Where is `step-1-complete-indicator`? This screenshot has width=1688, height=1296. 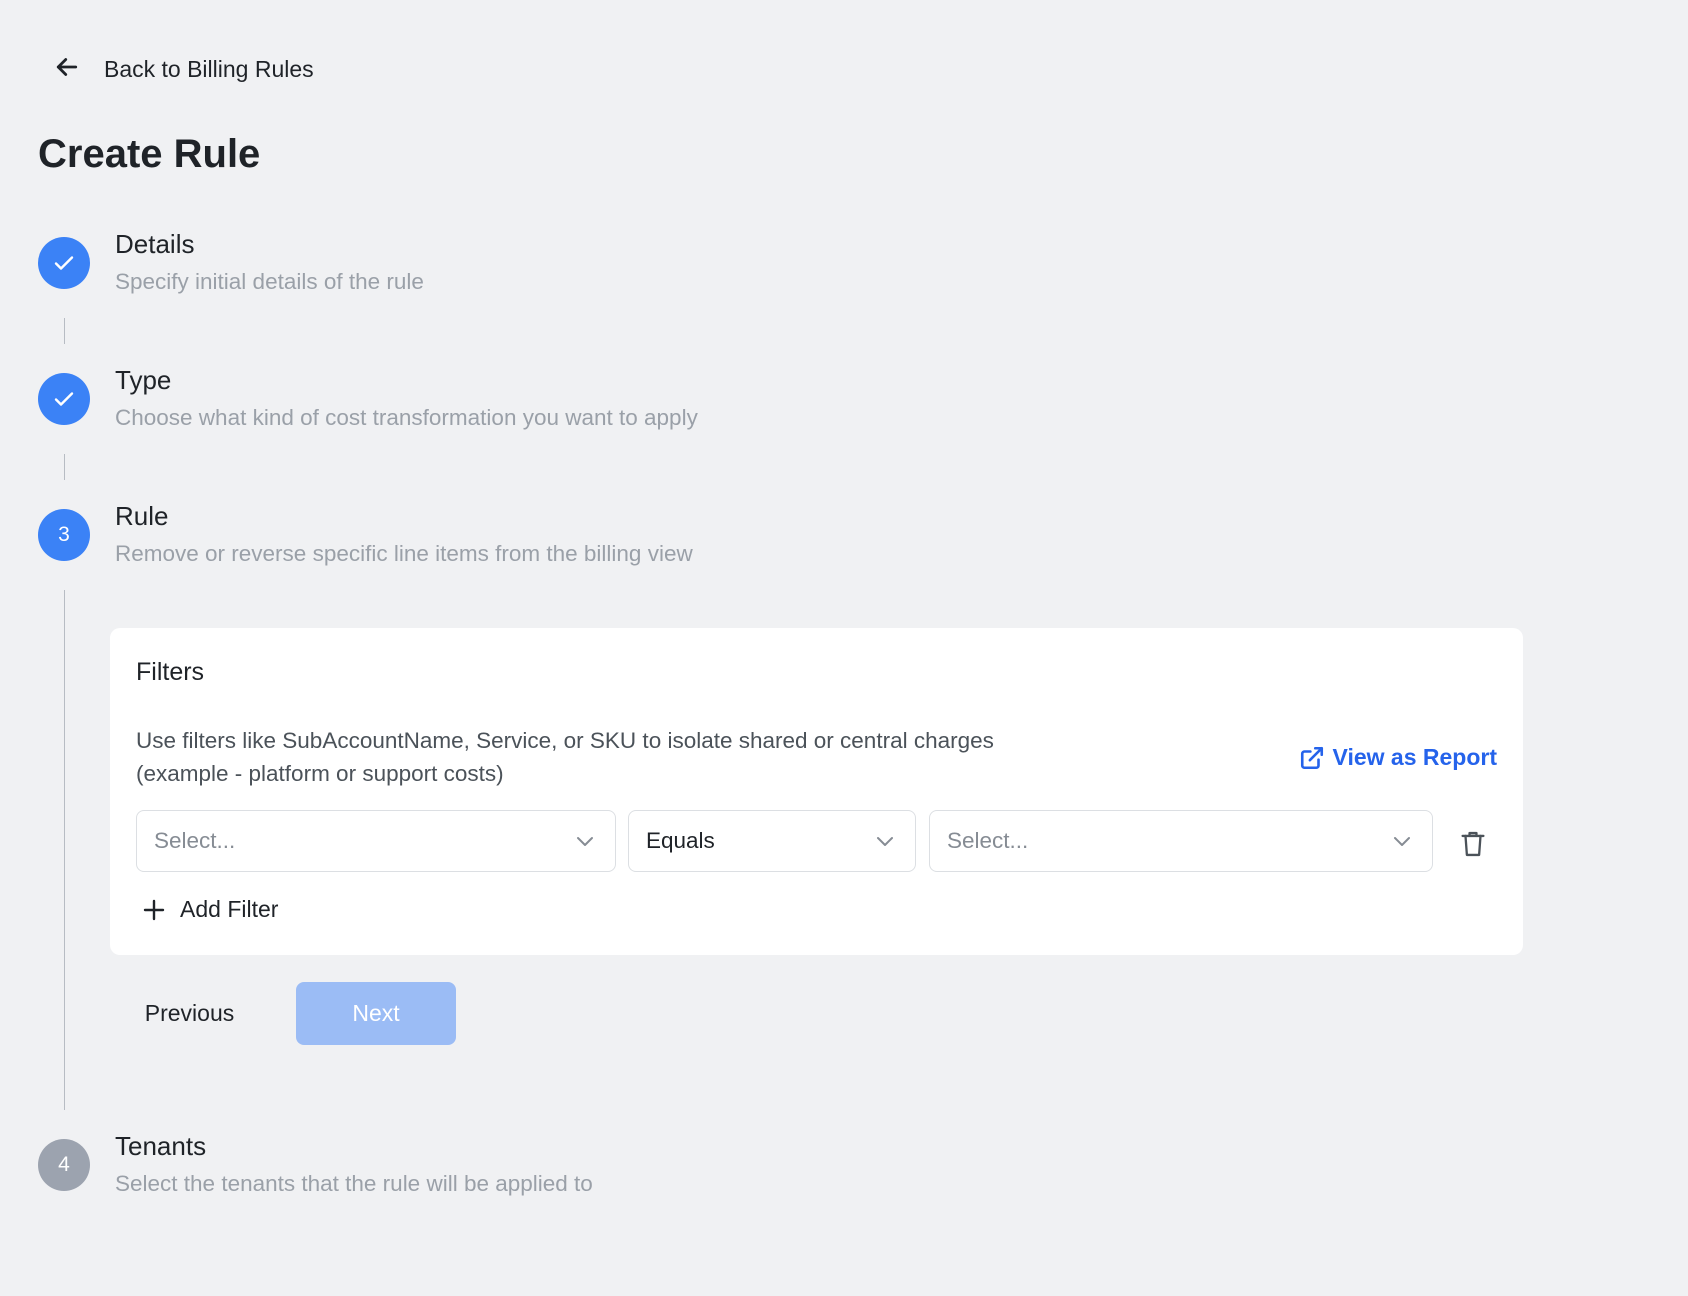
step-1-complete-indicator is located at coordinates (64, 263).